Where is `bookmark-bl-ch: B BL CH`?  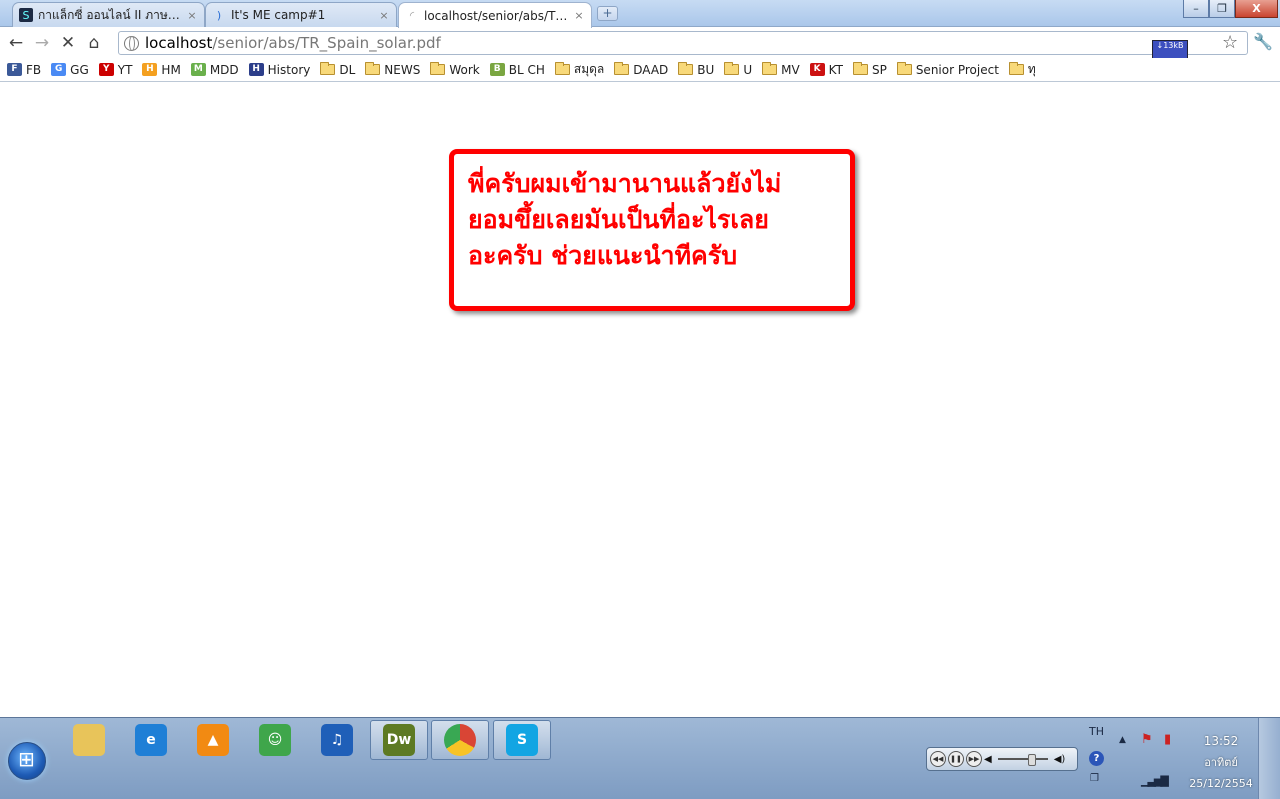
bookmark-bl-ch: B BL CH is located at coordinates (517, 70).